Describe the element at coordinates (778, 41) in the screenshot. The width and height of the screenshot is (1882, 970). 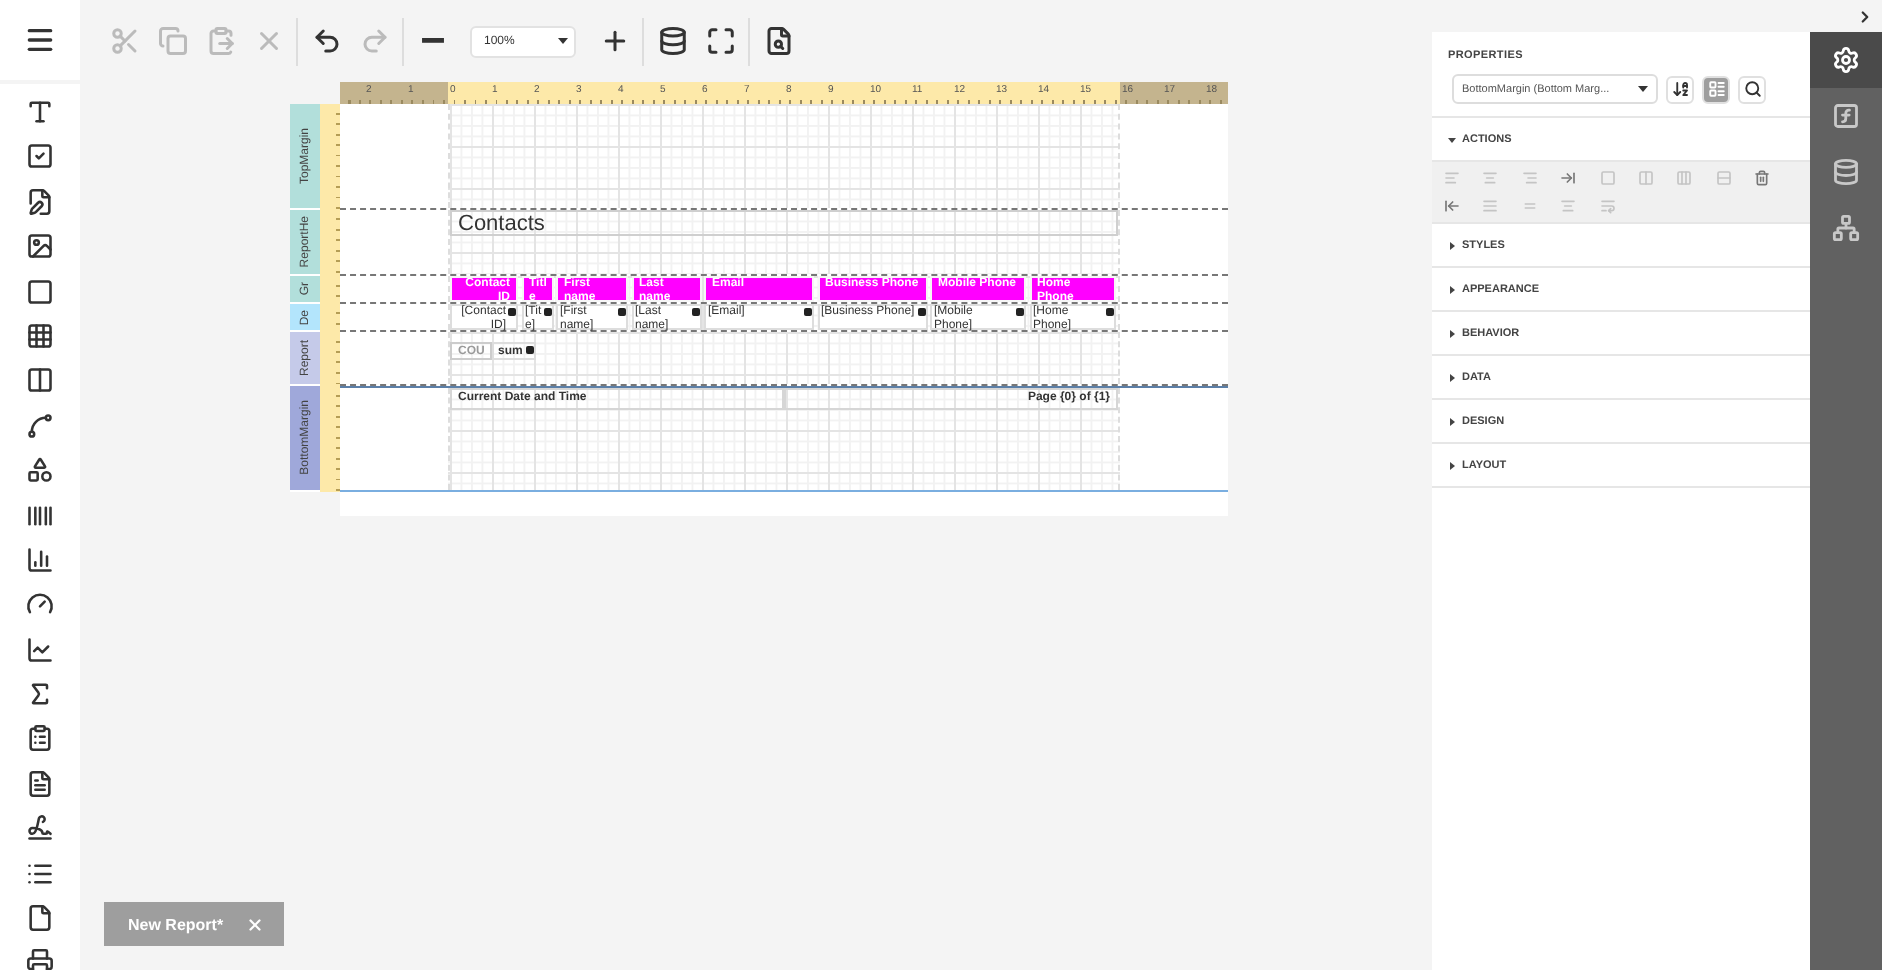
I see `preview-icon` at that location.